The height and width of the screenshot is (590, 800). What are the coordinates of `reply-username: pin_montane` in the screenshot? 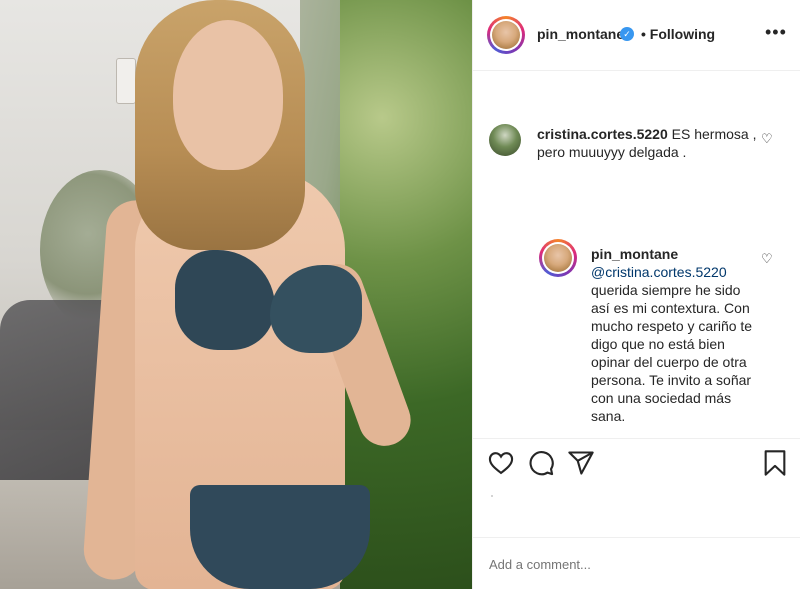 It's located at (676, 254).